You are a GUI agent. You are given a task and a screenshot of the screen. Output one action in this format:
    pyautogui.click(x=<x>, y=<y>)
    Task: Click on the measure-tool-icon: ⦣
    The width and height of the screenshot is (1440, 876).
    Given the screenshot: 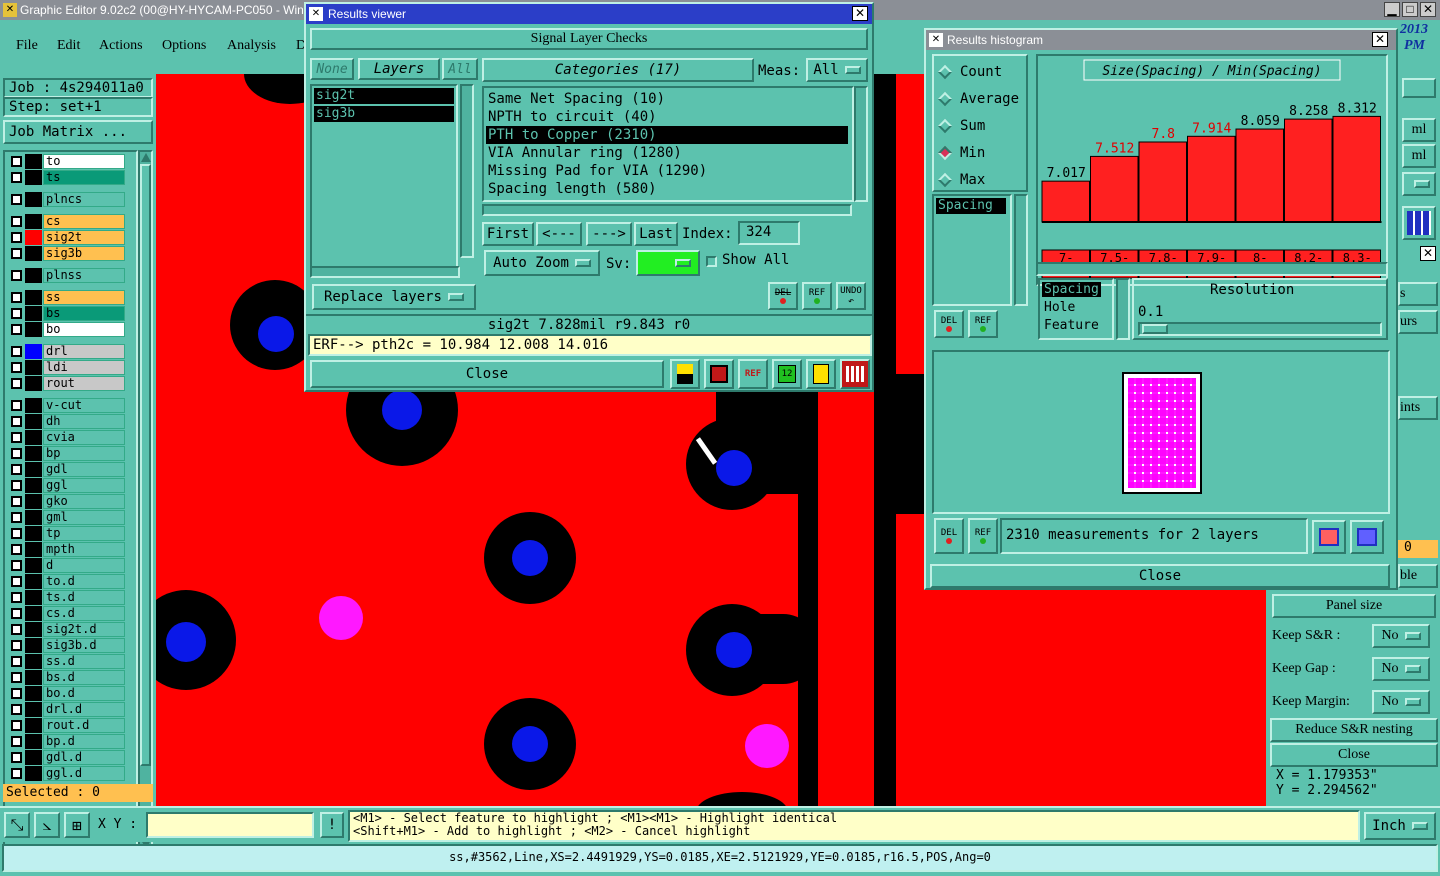 What is the action you would take?
    pyautogui.click(x=47, y=825)
    